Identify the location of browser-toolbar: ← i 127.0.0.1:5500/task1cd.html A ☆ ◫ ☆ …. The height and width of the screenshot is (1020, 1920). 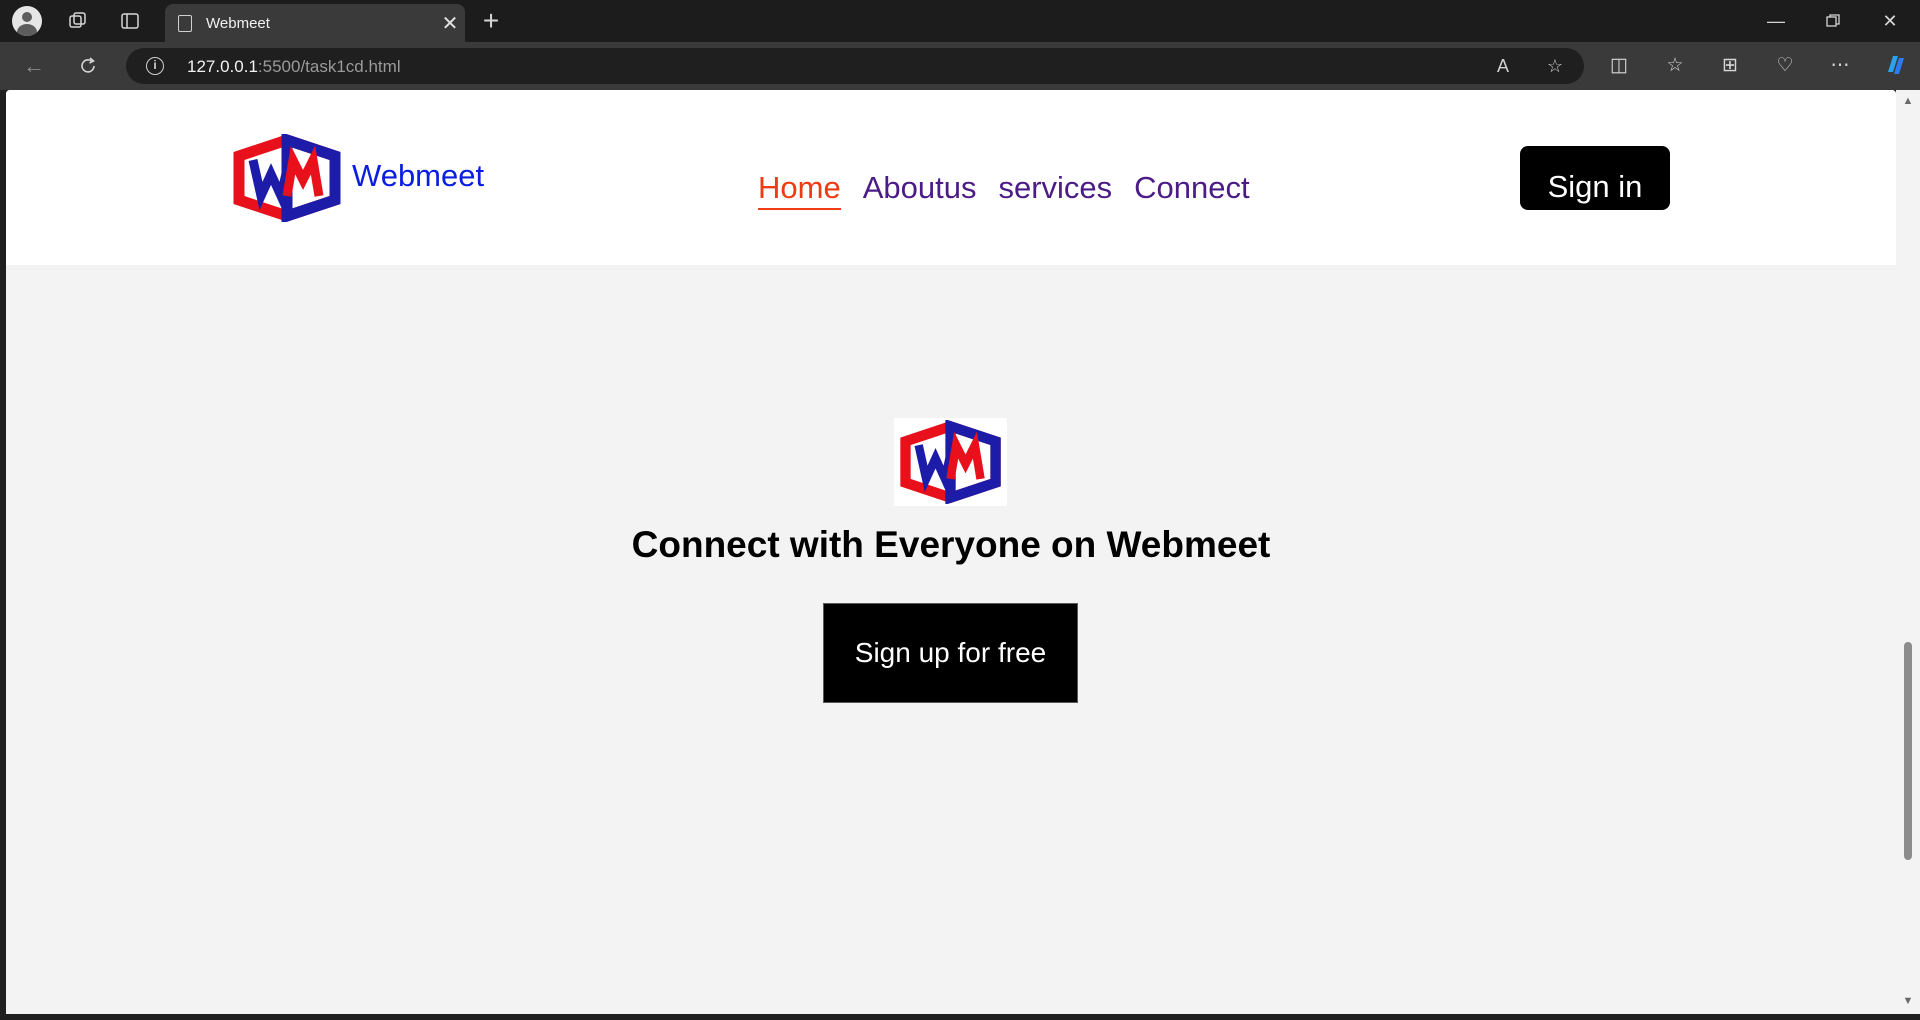
(960, 66).